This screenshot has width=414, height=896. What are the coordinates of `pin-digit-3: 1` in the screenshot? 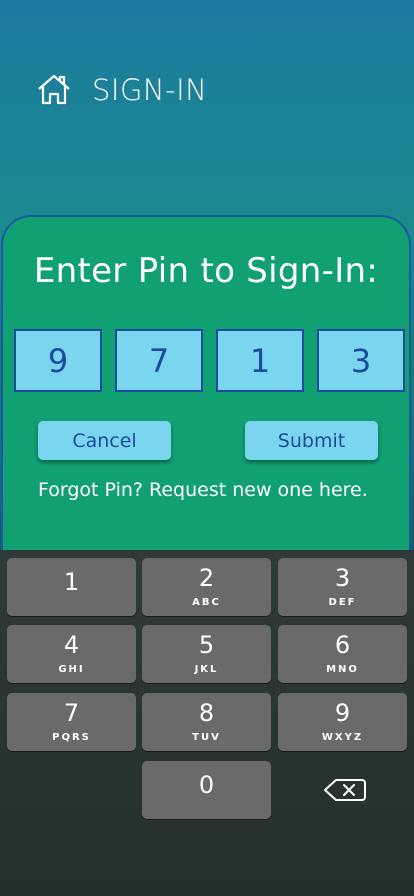 It's located at (260, 360).